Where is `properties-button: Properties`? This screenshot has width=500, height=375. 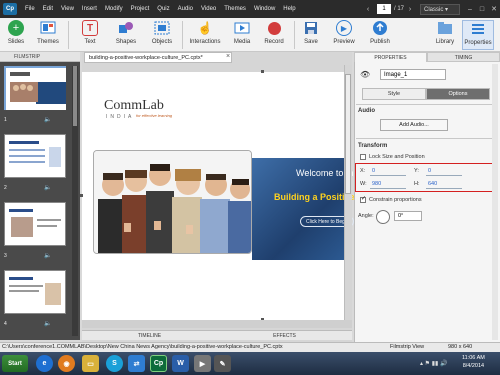
properties-button: Properties is located at coordinates (478, 35).